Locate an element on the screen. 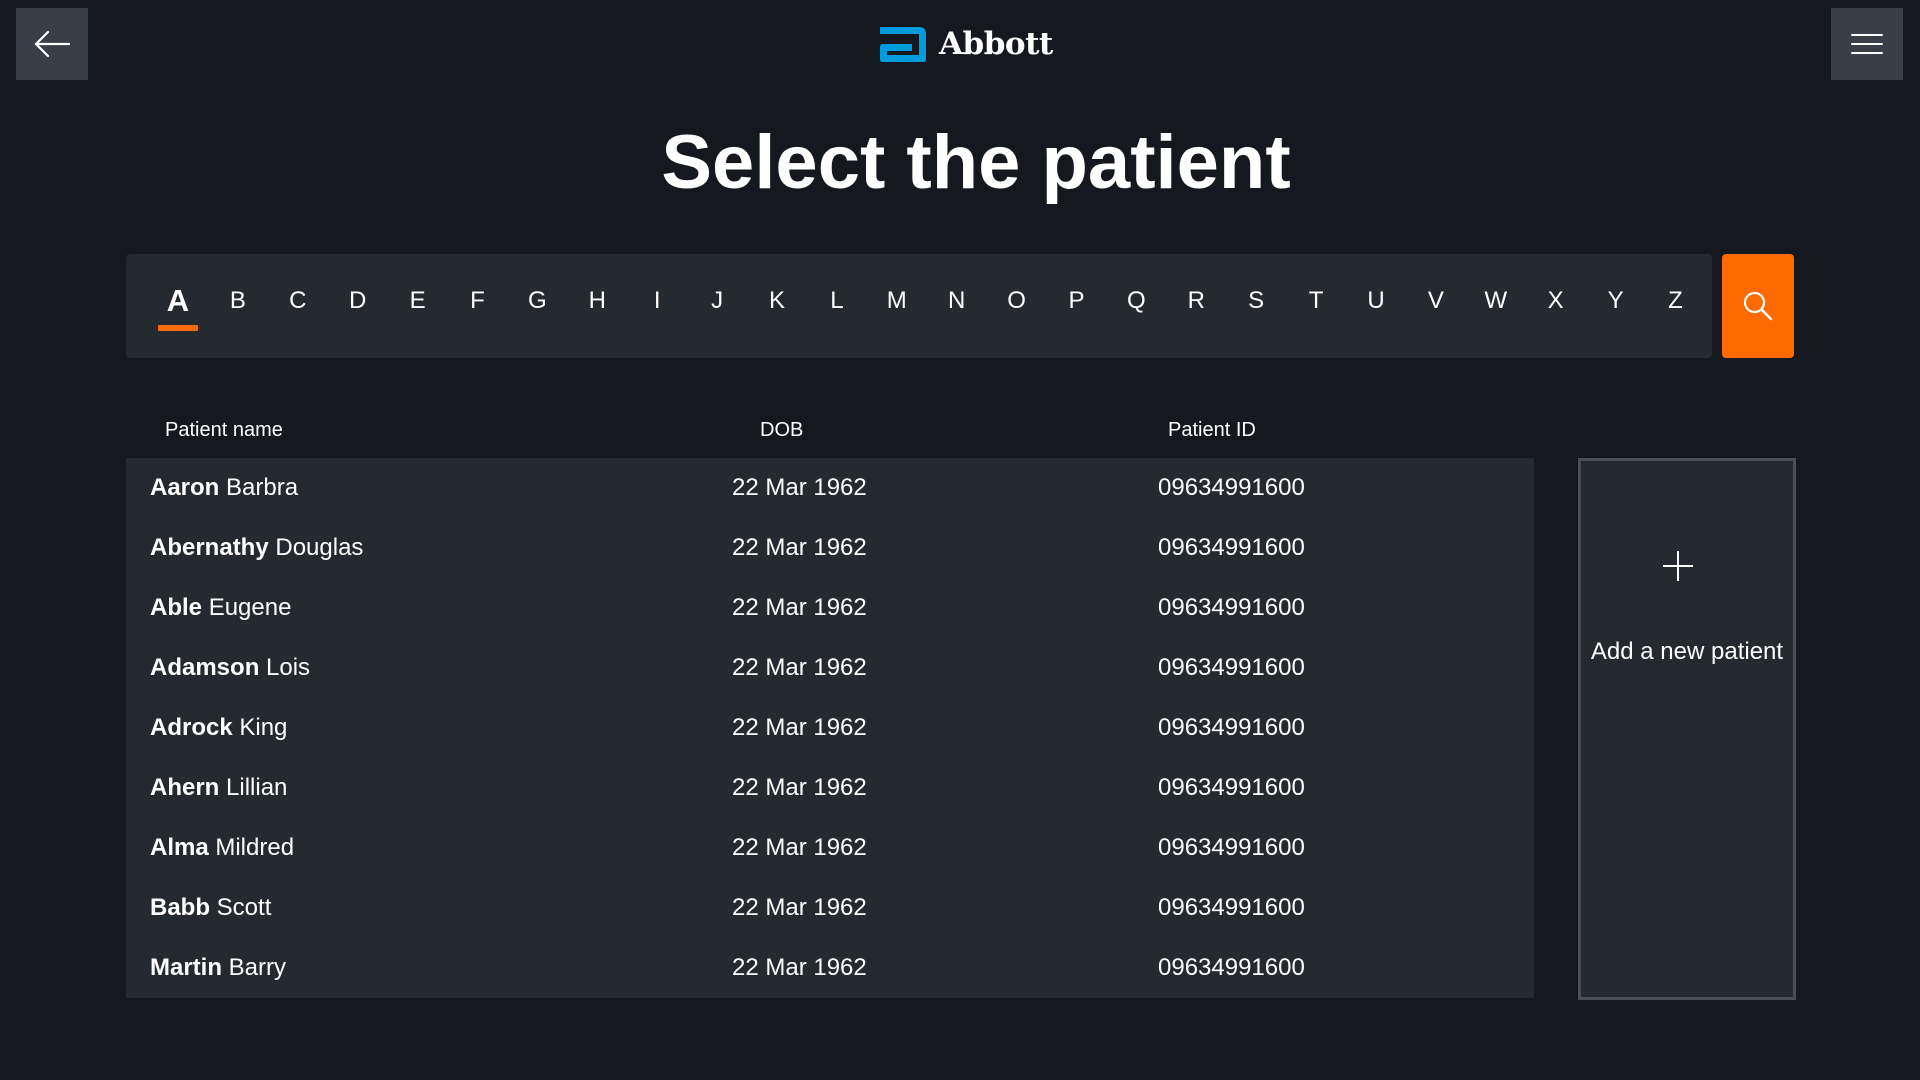  letter-f: F is located at coordinates (478, 306).